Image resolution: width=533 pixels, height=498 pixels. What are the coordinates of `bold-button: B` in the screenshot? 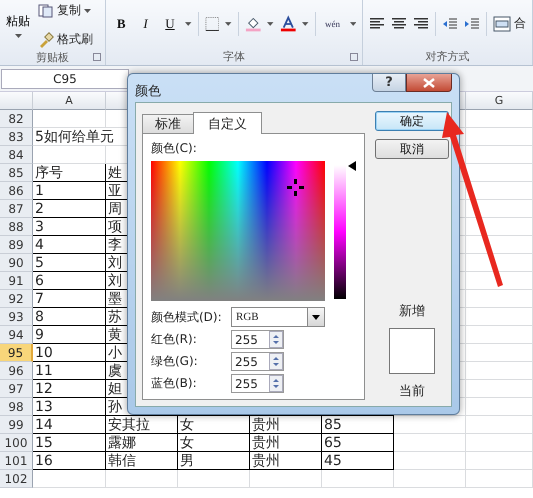 It's located at (121, 24).